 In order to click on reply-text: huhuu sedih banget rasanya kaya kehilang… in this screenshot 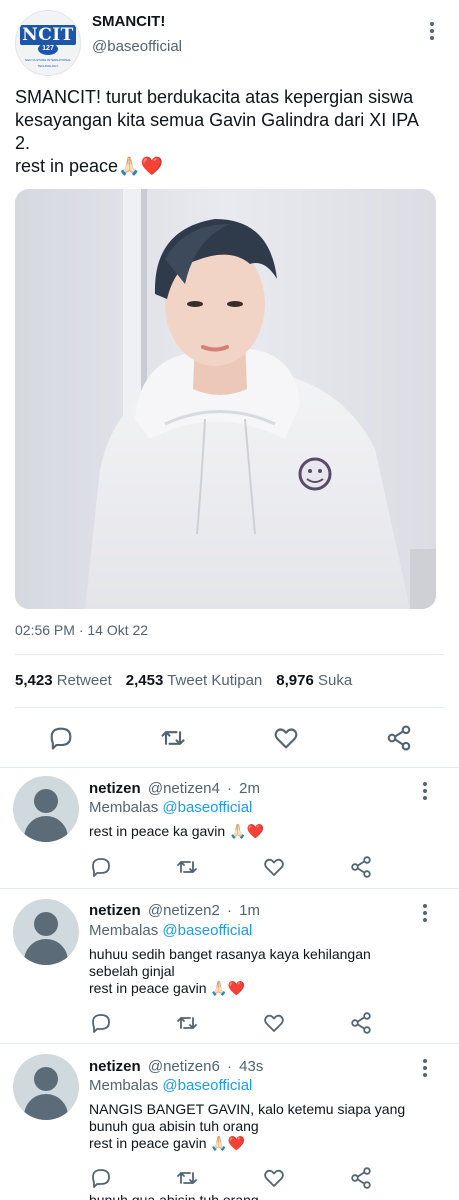, I will do `click(230, 971)`.